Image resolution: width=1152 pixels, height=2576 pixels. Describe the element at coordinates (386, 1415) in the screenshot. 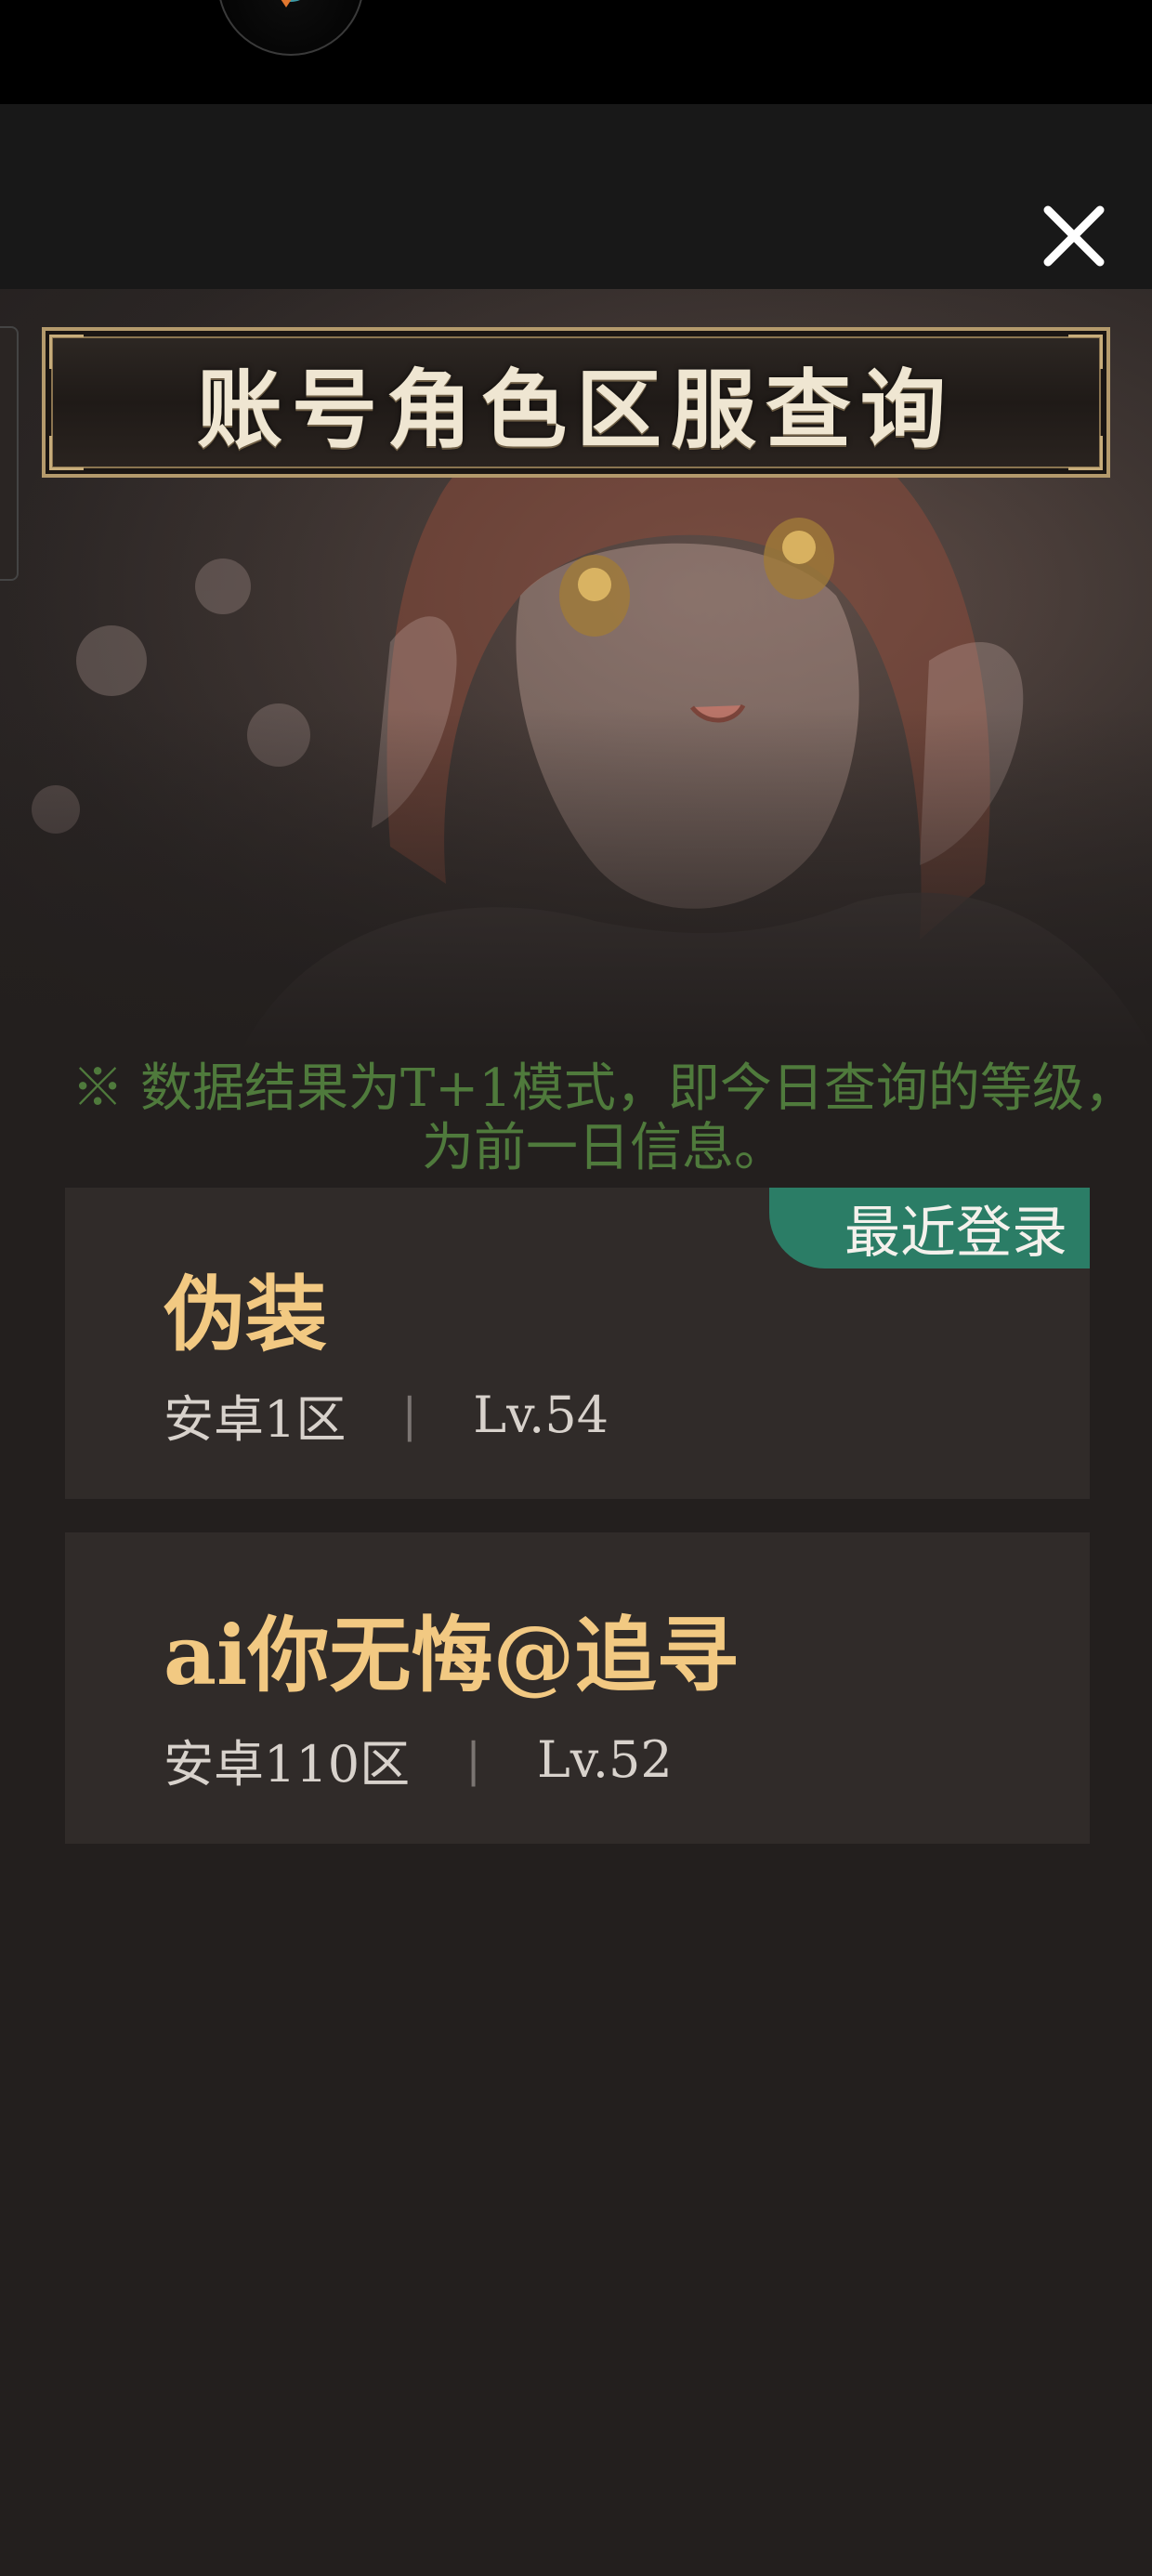

I see `role-info: 安卓1区 | Lv.54` at that location.